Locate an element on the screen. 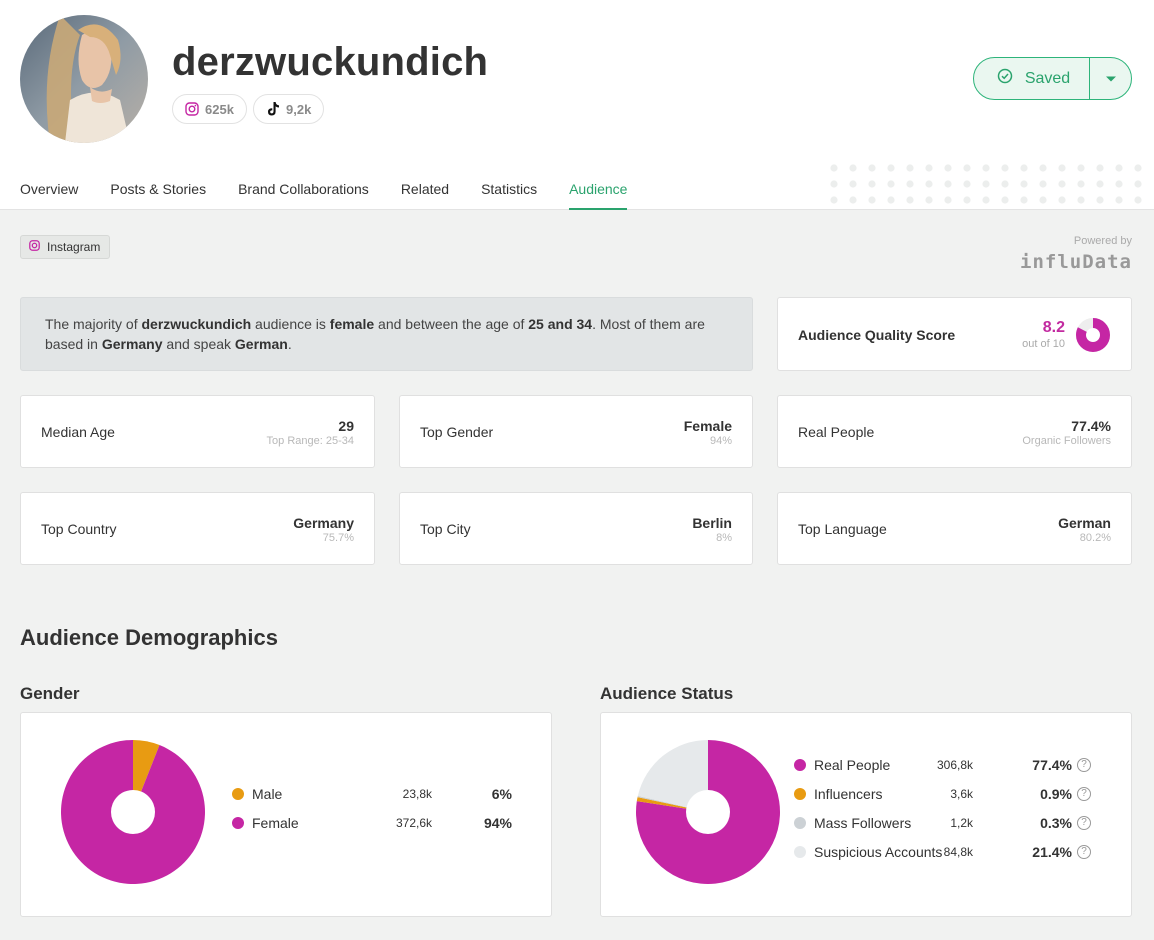  legend-label: Suspicious Accounts is located at coordinates (878, 852).